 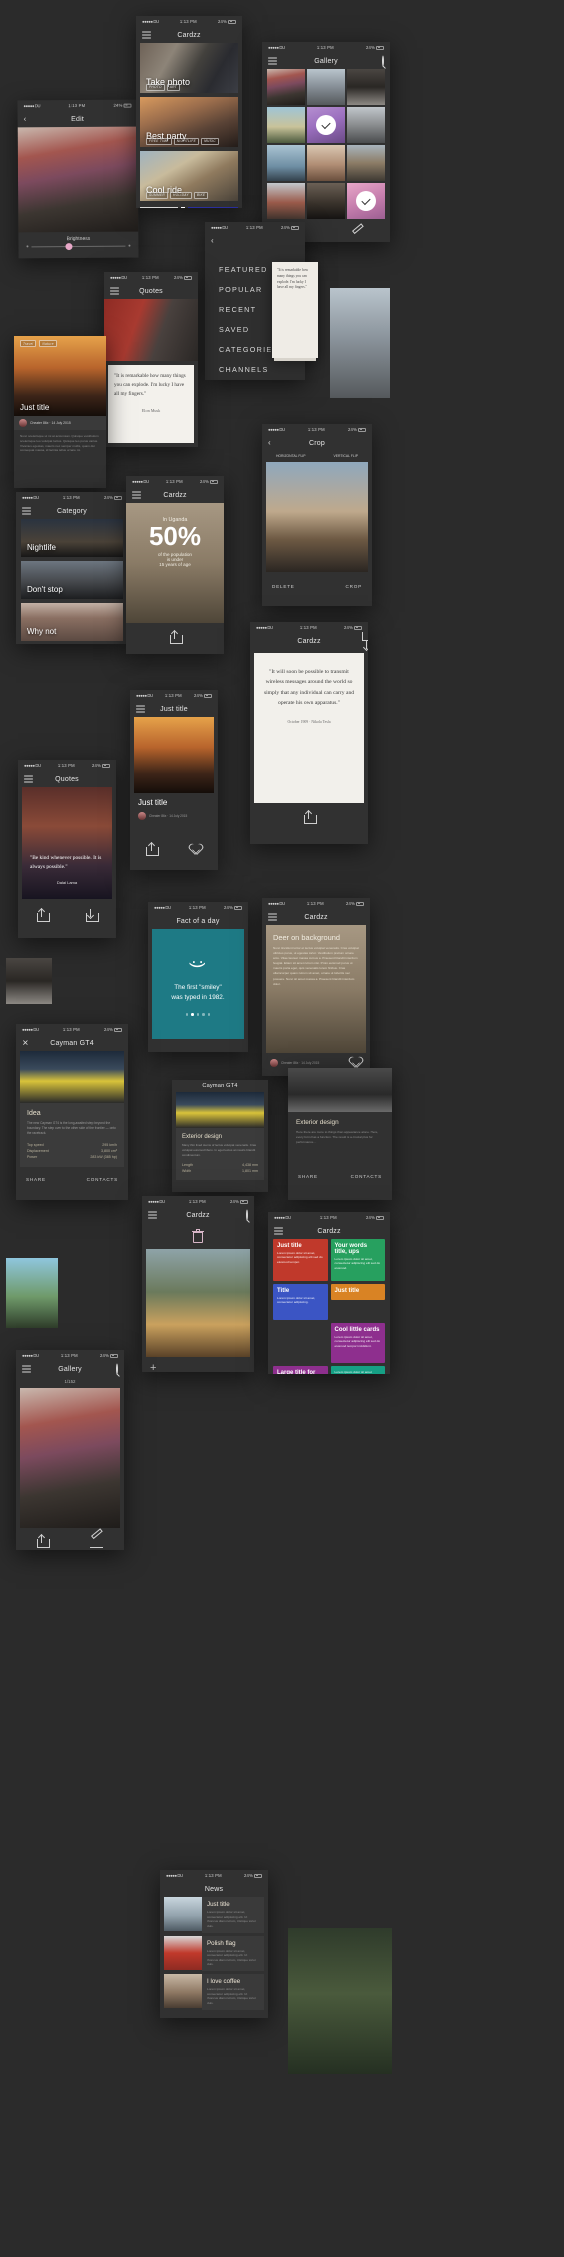 I want to click on color-card: Just title, so click(x=357, y=1292).